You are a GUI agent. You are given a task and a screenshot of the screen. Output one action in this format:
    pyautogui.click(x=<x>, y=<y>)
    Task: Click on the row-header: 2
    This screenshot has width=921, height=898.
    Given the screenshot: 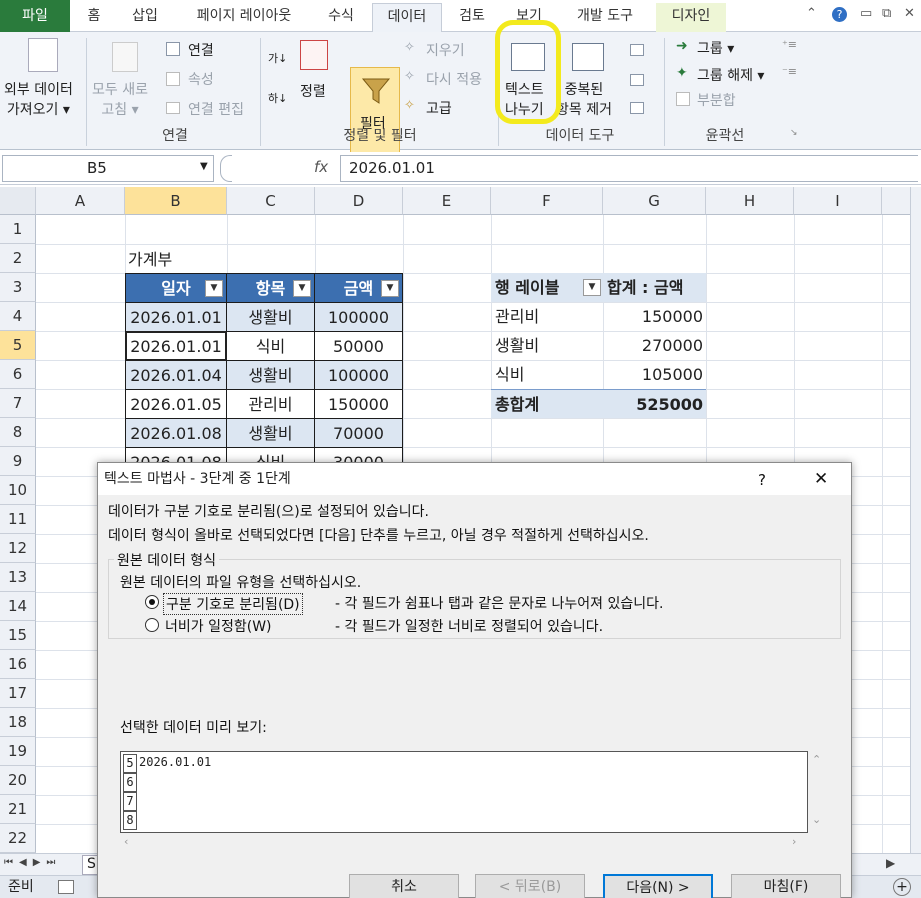 What is the action you would take?
    pyautogui.click(x=18, y=258)
    